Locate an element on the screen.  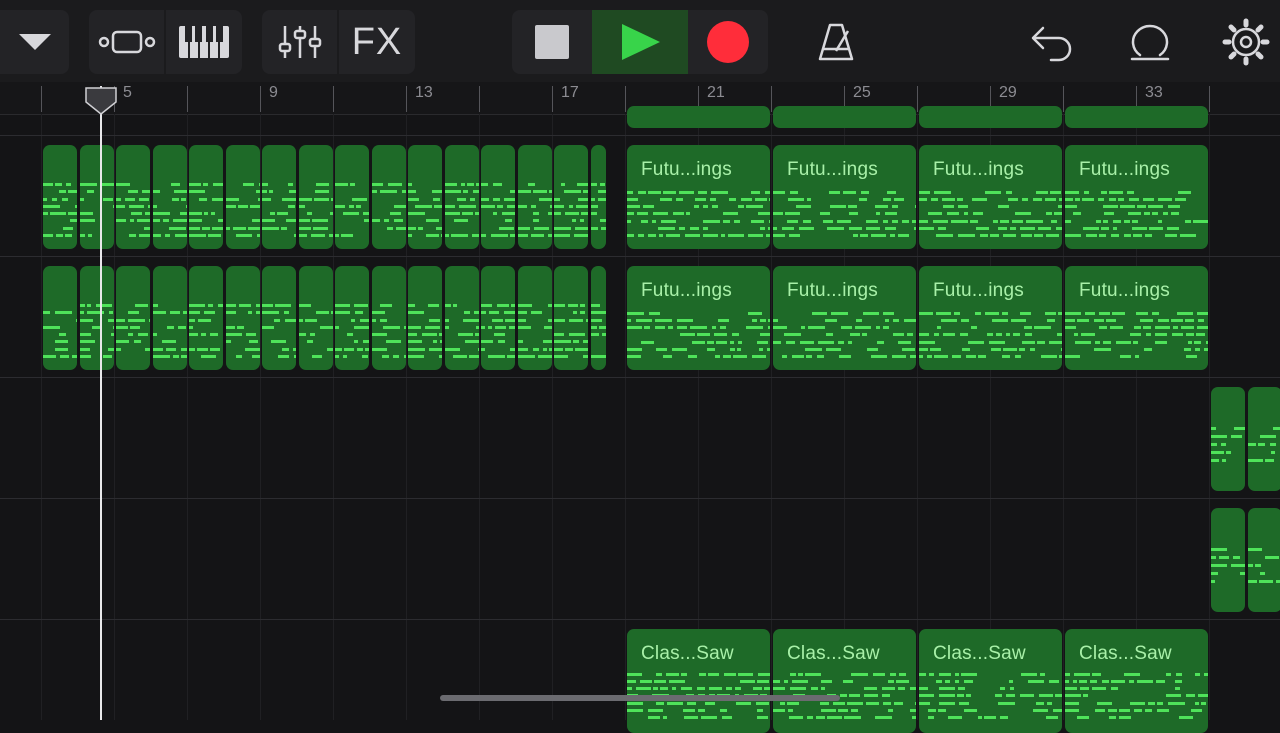
record-button is located at coordinates (728, 42).